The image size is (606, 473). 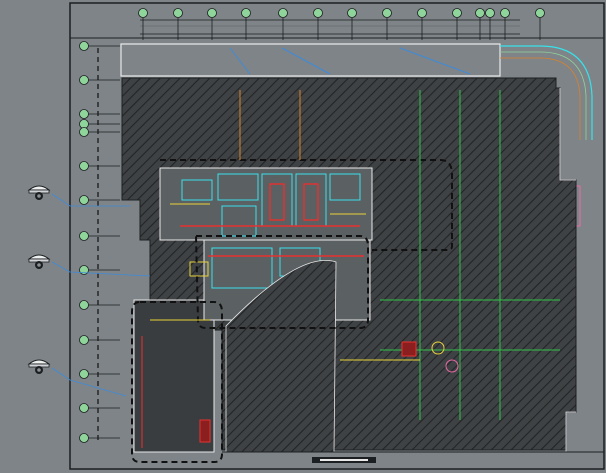 What do you see at coordinates (30, 236) in the screenshot?
I see `camera-legend` at bounding box center [30, 236].